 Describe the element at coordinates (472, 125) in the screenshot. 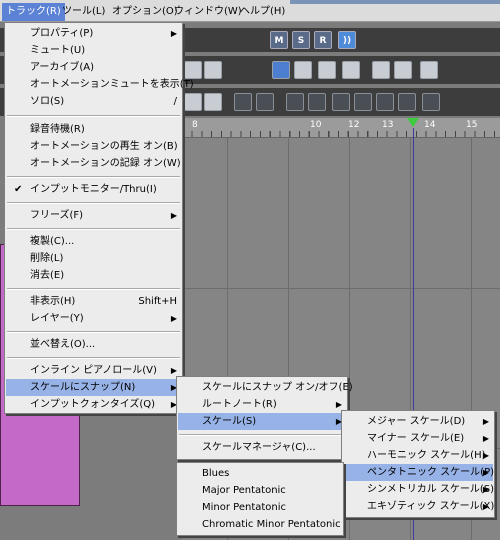

I see `ruler-label: 15` at that location.